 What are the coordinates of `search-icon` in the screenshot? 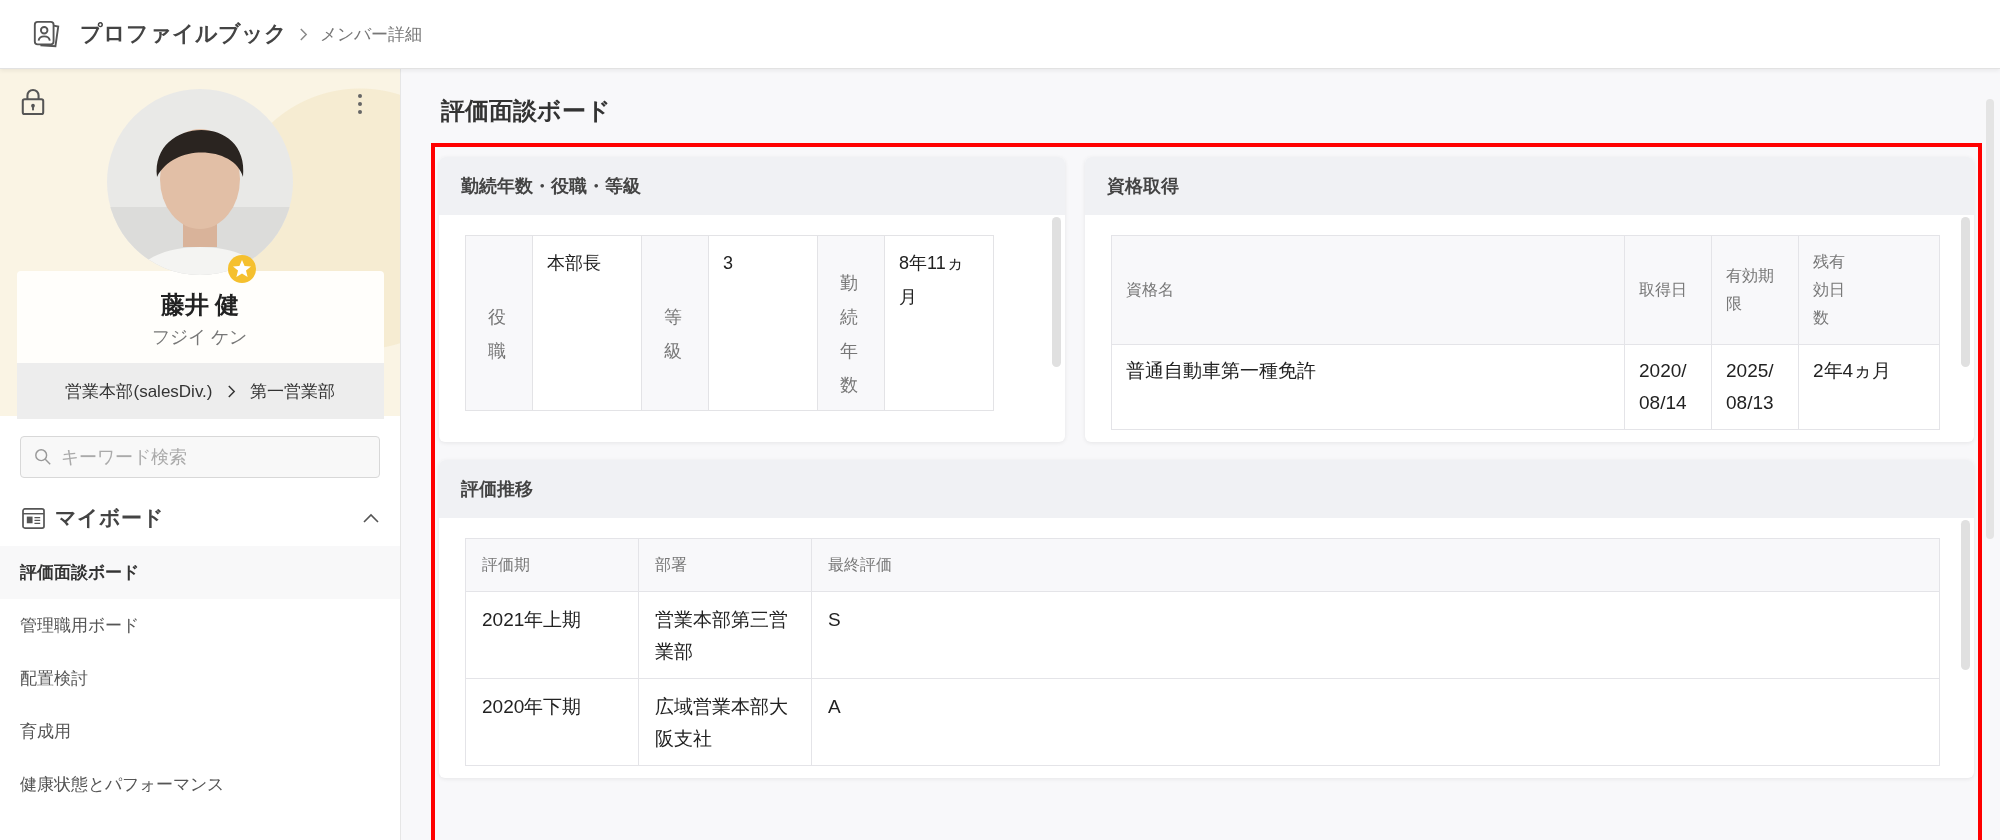 It's located at (43, 457).